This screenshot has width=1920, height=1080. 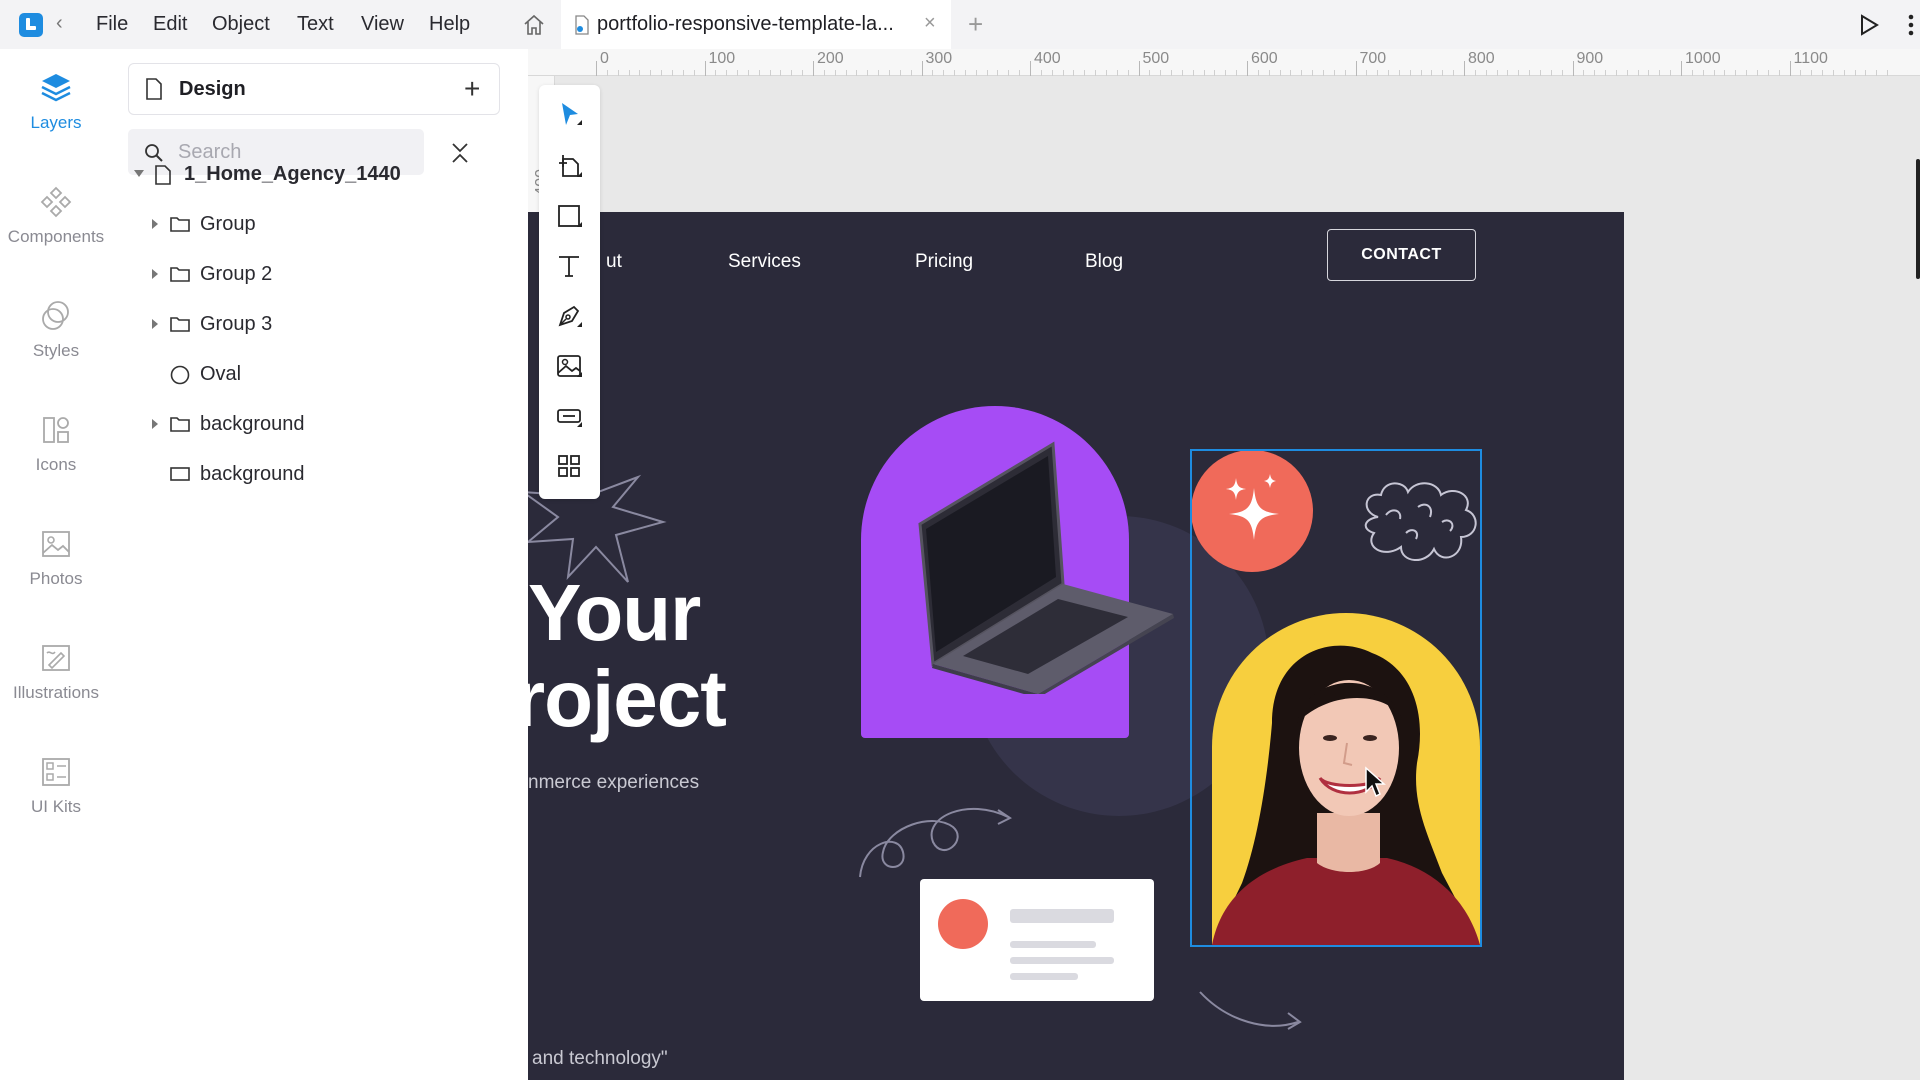 What do you see at coordinates (112, 24) in the screenshot?
I see `menu-file: File` at bounding box center [112, 24].